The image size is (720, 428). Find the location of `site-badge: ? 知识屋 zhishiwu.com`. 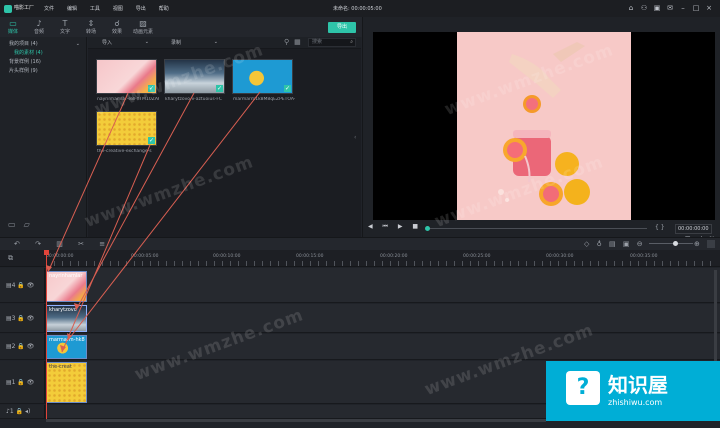

site-badge: ? 知识屋 zhishiwu.com is located at coordinates (633, 391).